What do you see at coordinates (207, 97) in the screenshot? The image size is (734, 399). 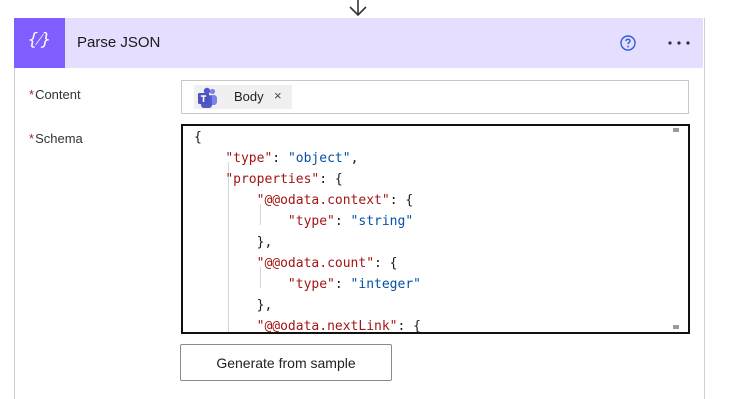 I see `teams-icon` at bounding box center [207, 97].